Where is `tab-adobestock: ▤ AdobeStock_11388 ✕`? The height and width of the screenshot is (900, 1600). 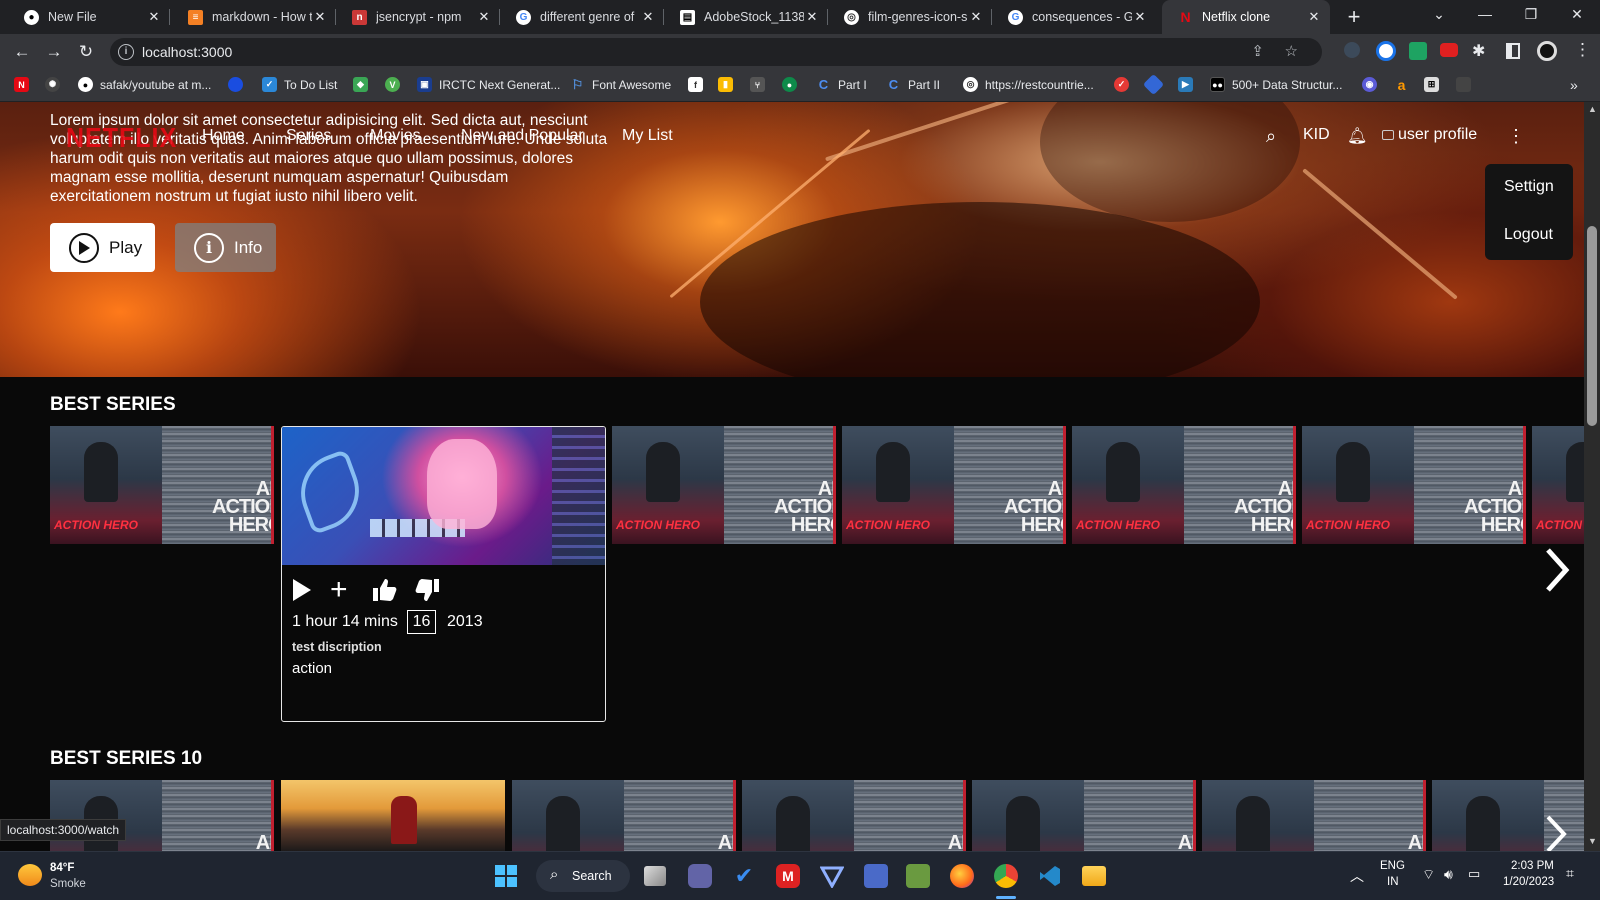 tab-adobestock: ▤ AdobeStock_11388 ✕ is located at coordinates (746, 17).